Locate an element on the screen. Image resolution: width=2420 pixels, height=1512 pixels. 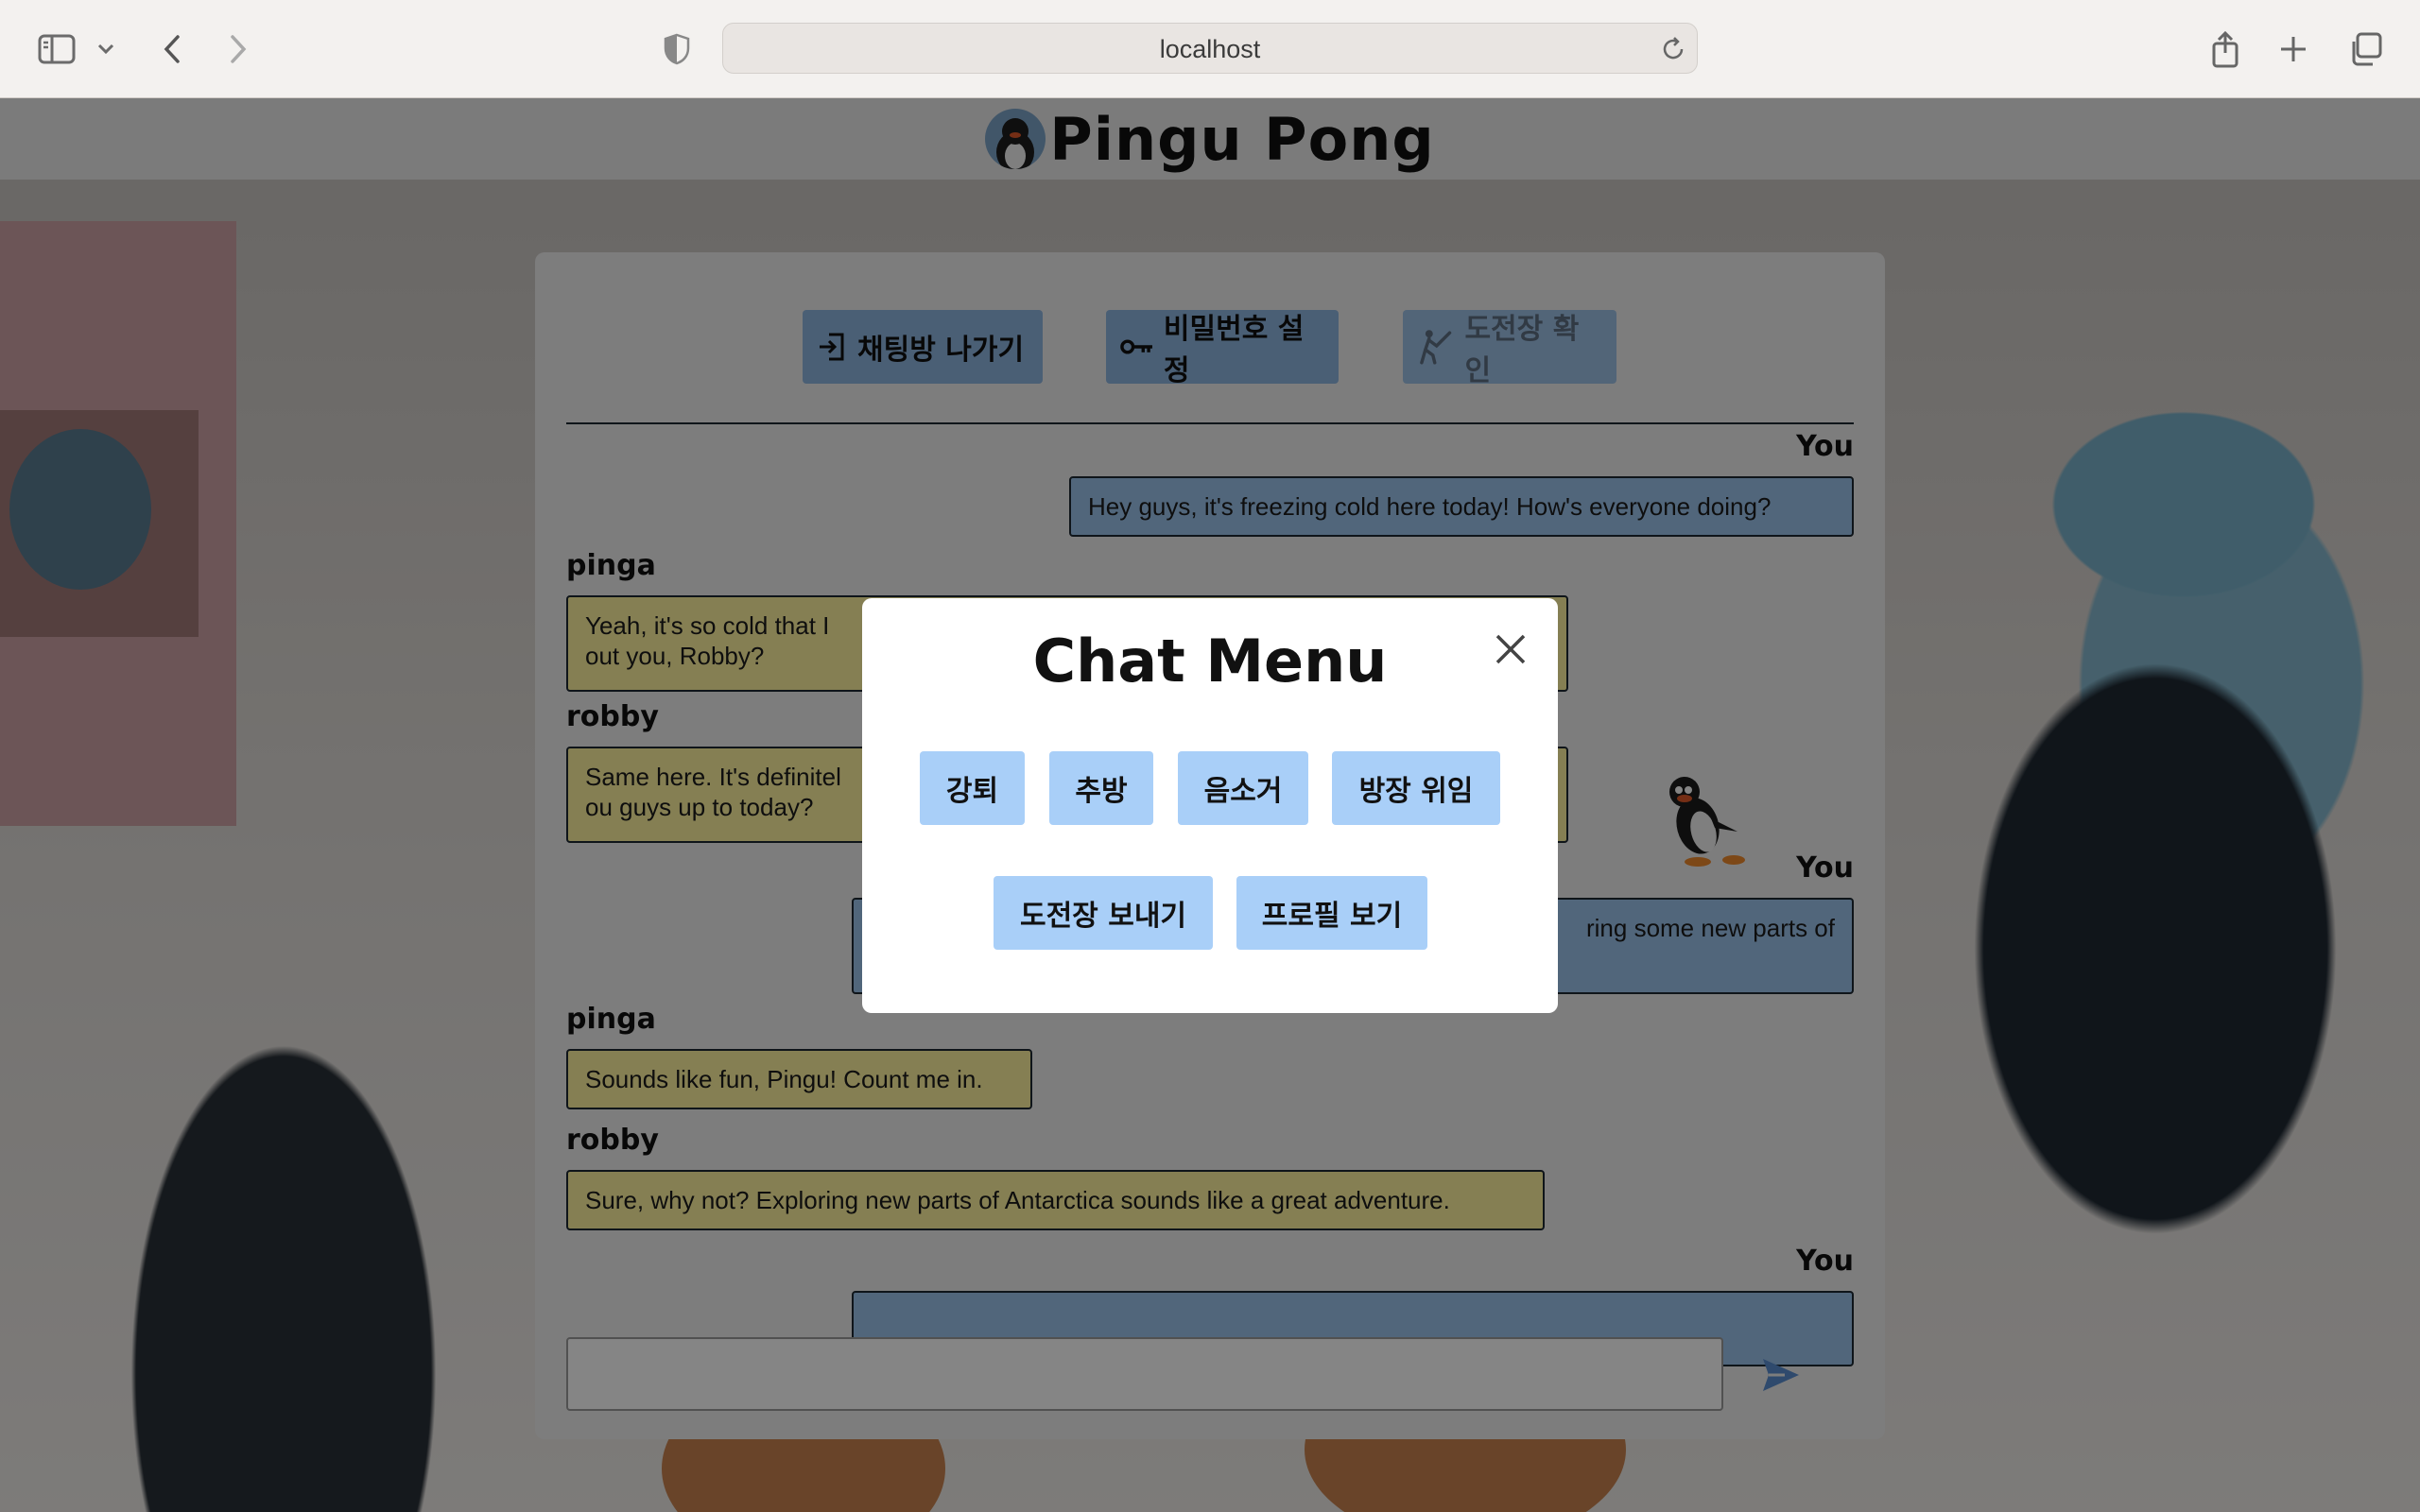
send-challenge-button: 도전장 보내기 is located at coordinates (1103, 913).